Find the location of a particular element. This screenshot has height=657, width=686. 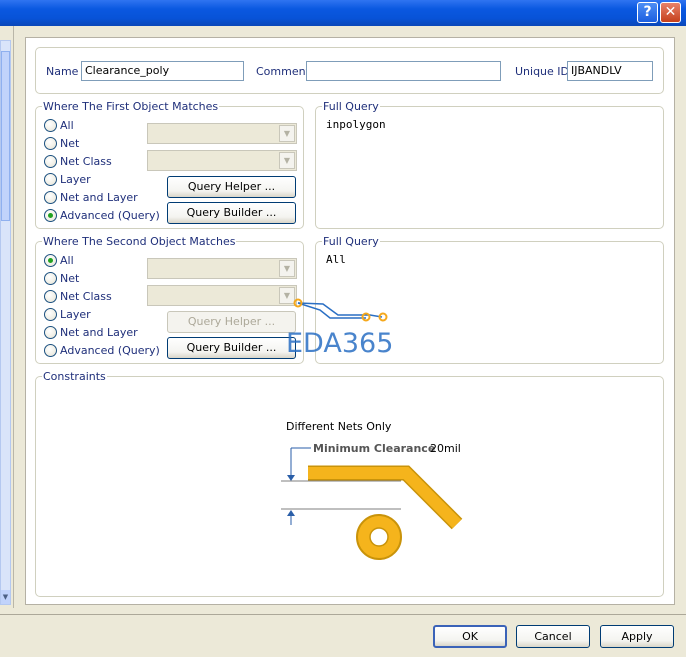

apply-button: Apply is located at coordinates (637, 636).